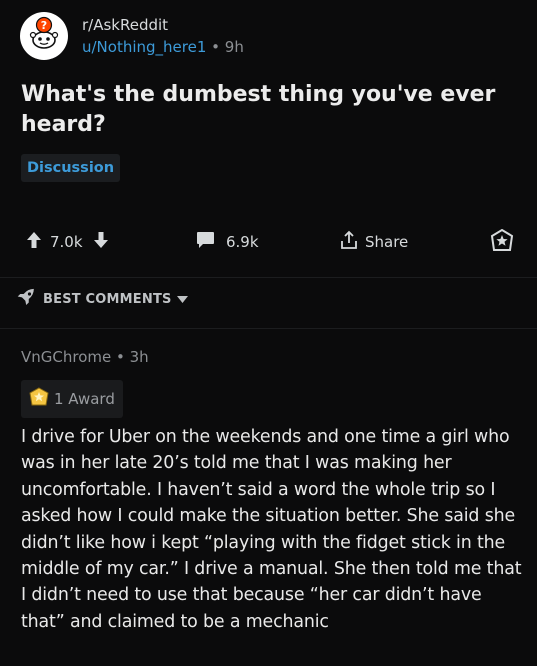 This screenshot has width=537, height=666. I want to click on award-badge-icon, so click(39, 399).